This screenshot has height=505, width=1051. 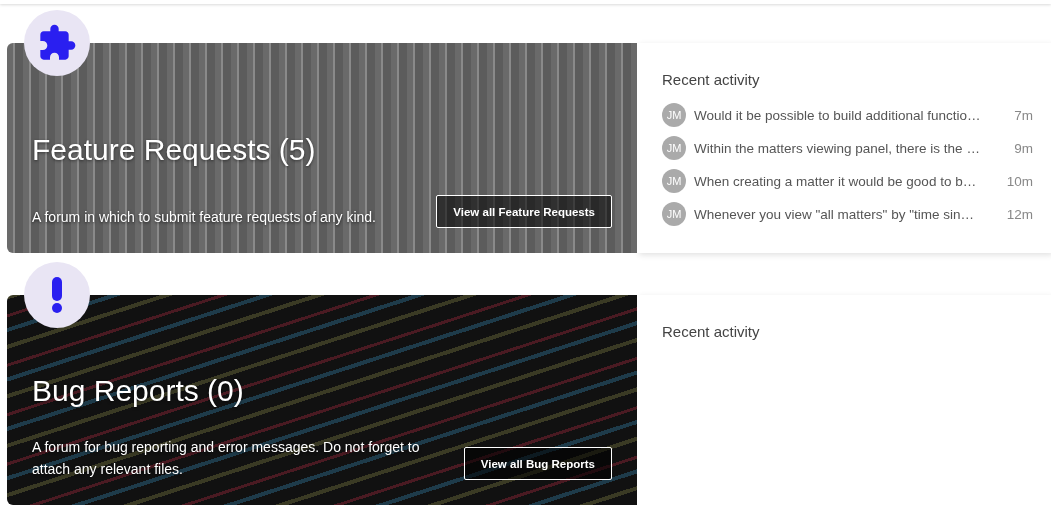 I want to click on forum-description: A forum for bug reporting and error messages. Do not forget to attach any relevant files., so click(x=226, y=458).